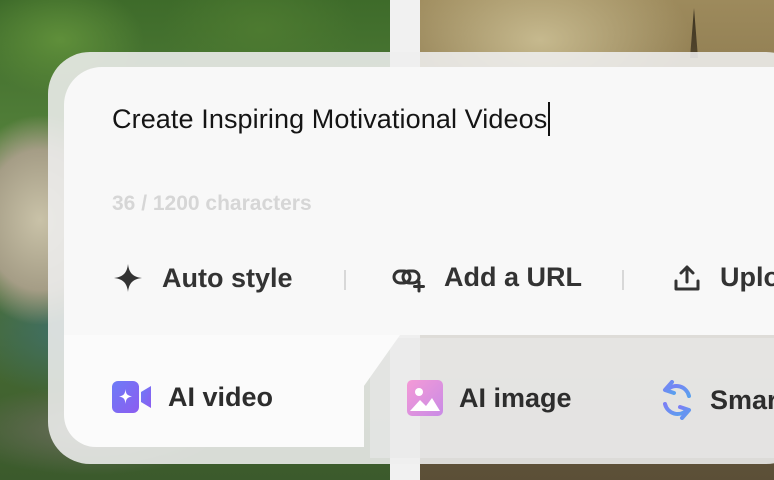 This screenshot has width=774, height=480. What do you see at coordinates (515, 397) in the screenshot?
I see `tab-ai-image-label: AI image` at bounding box center [515, 397].